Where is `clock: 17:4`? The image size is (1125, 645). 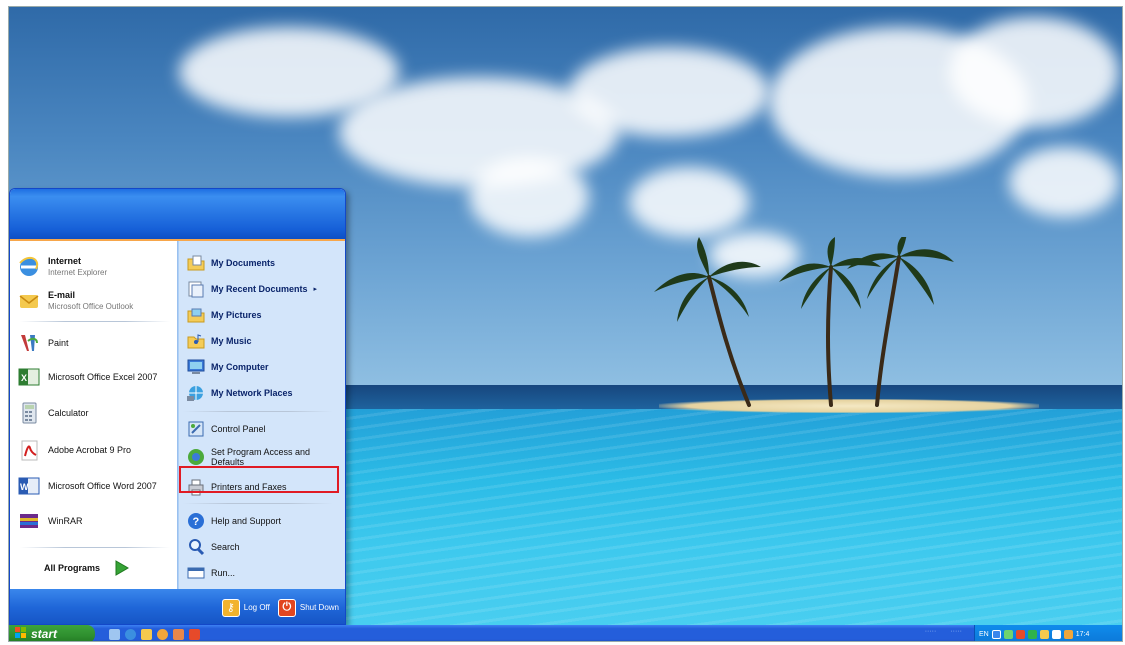 clock: 17:4 is located at coordinates (1083, 634).